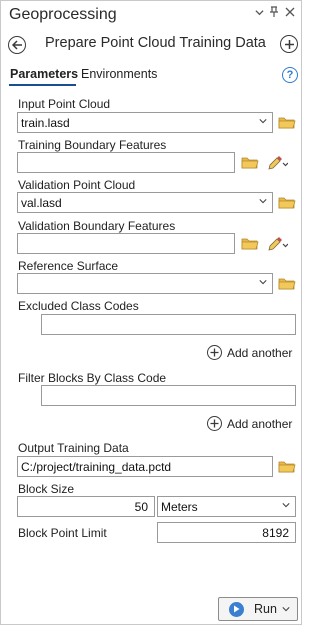 The width and height of the screenshot is (320, 625). What do you see at coordinates (77, 185) in the screenshot?
I see `validation-point-cloud-label: Validation Point Cloud` at bounding box center [77, 185].